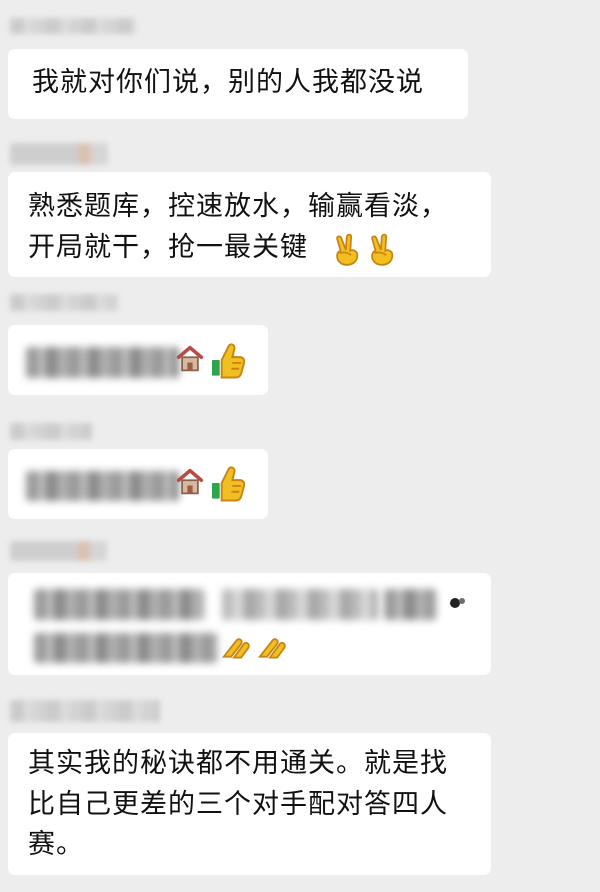  Describe the element at coordinates (238, 206) in the screenshot. I see `message-line: 熟悉题库，控速放水，输赢看淡，` at that location.